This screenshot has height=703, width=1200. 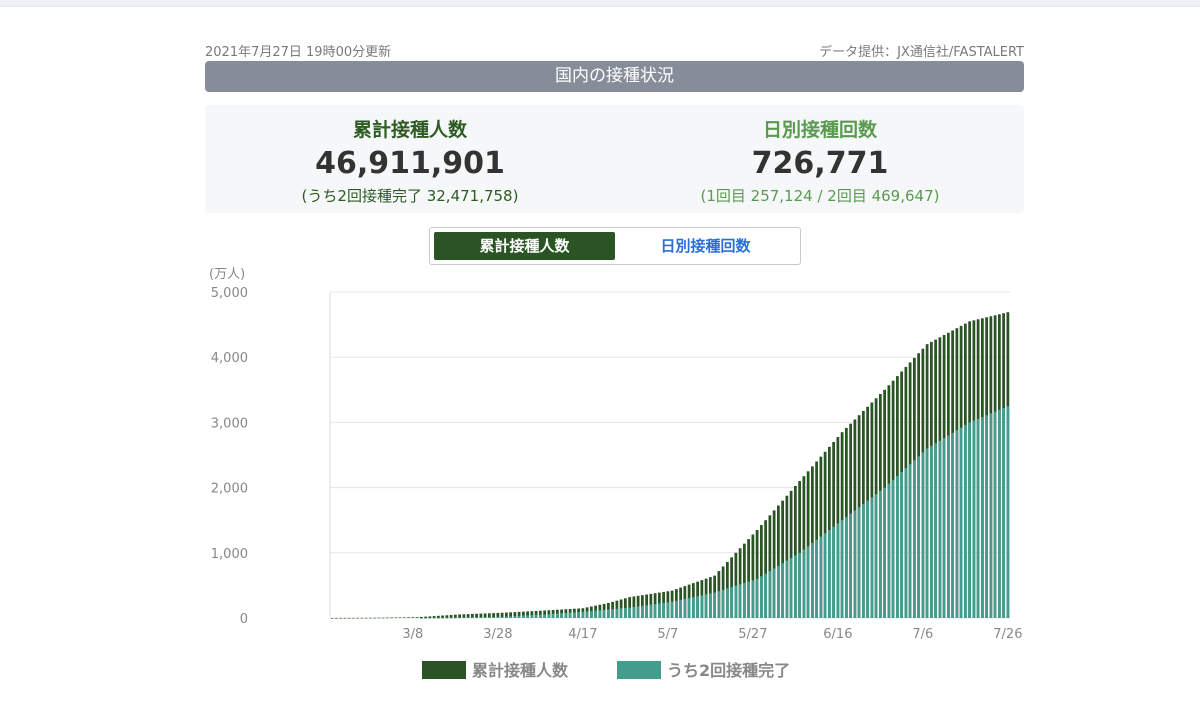 What do you see at coordinates (614, 76) in the screenshot?
I see `section-title: 国内の接種状況` at bounding box center [614, 76].